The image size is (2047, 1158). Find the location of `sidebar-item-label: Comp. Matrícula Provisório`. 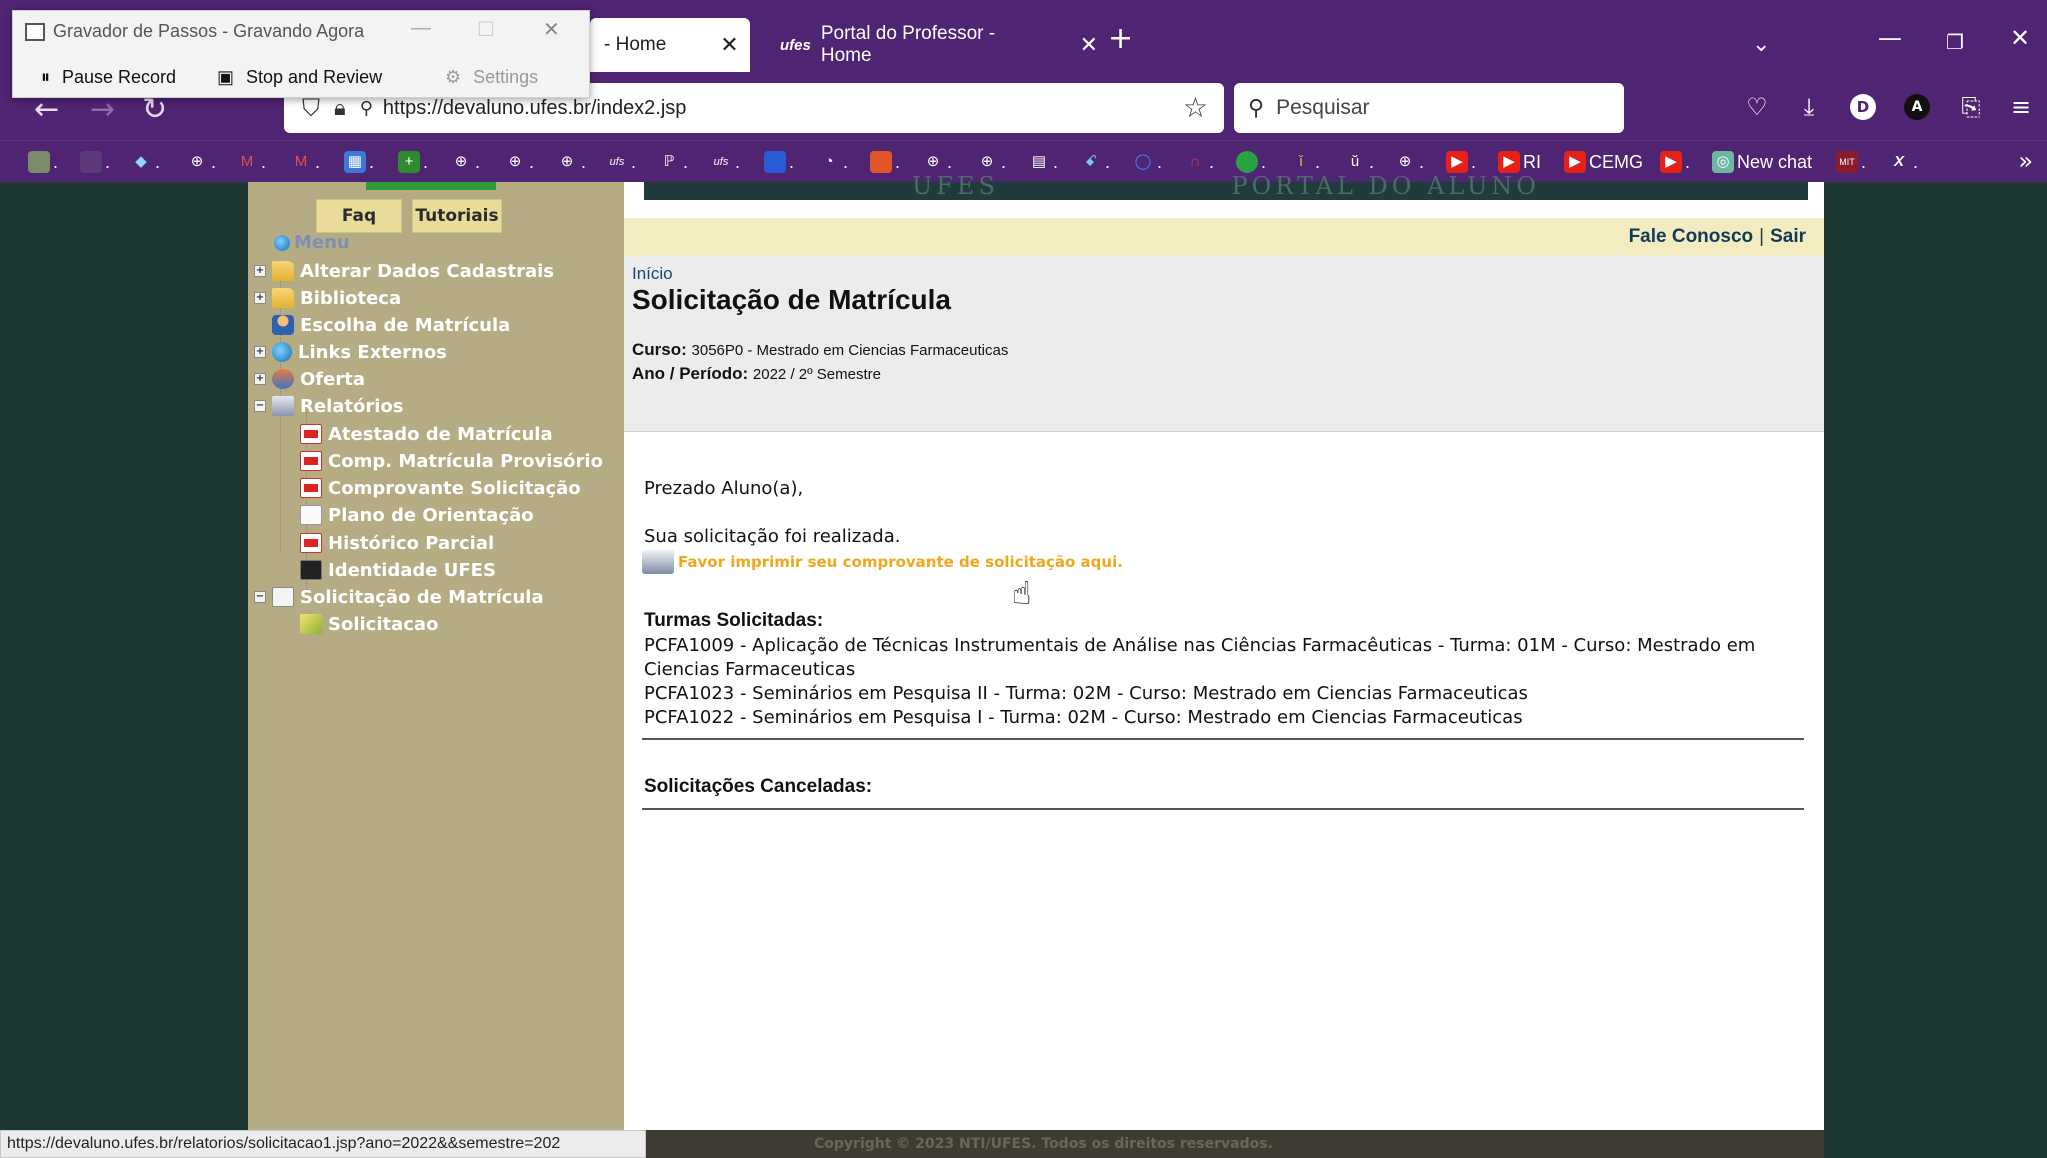

sidebar-item-label: Comp. Matrícula Provisório is located at coordinates (465, 461).